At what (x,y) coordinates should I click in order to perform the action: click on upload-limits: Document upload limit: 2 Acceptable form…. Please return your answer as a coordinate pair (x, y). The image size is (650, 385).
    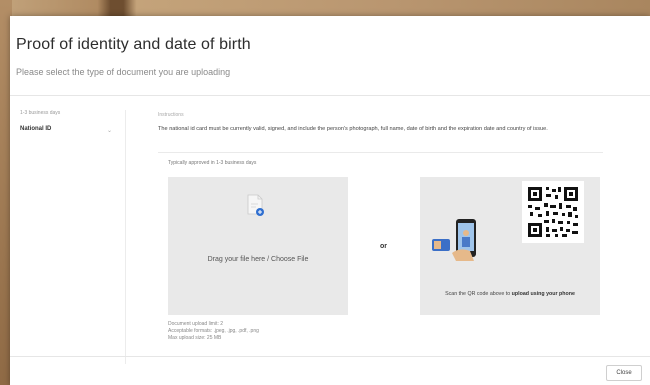
    Looking at the image, I should click on (213, 331).